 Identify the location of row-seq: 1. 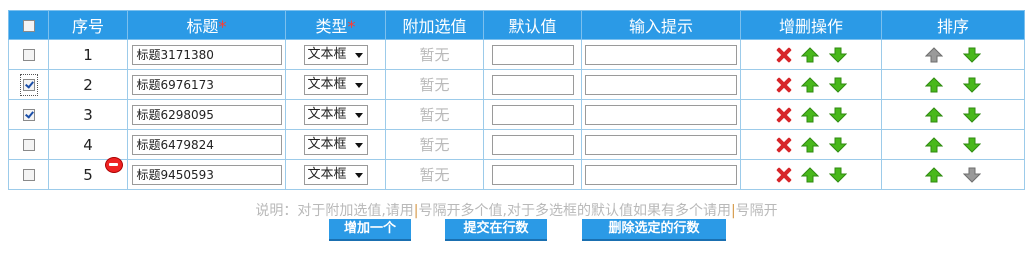
(88, 54).